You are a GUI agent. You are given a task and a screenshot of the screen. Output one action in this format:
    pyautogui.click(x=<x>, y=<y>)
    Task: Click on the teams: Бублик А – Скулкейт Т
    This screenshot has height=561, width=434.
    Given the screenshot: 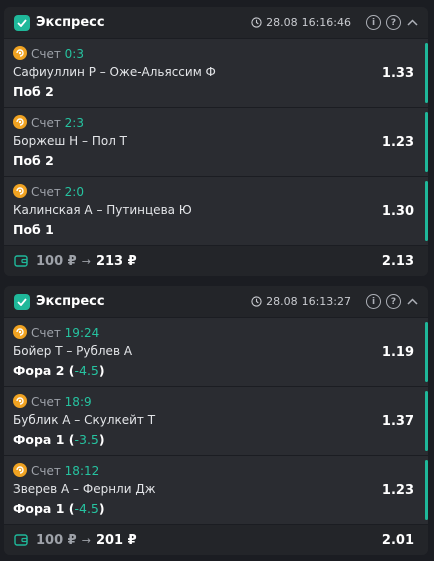 What is the action you would take?
    pyautogui.click(x=84, y=420)
    